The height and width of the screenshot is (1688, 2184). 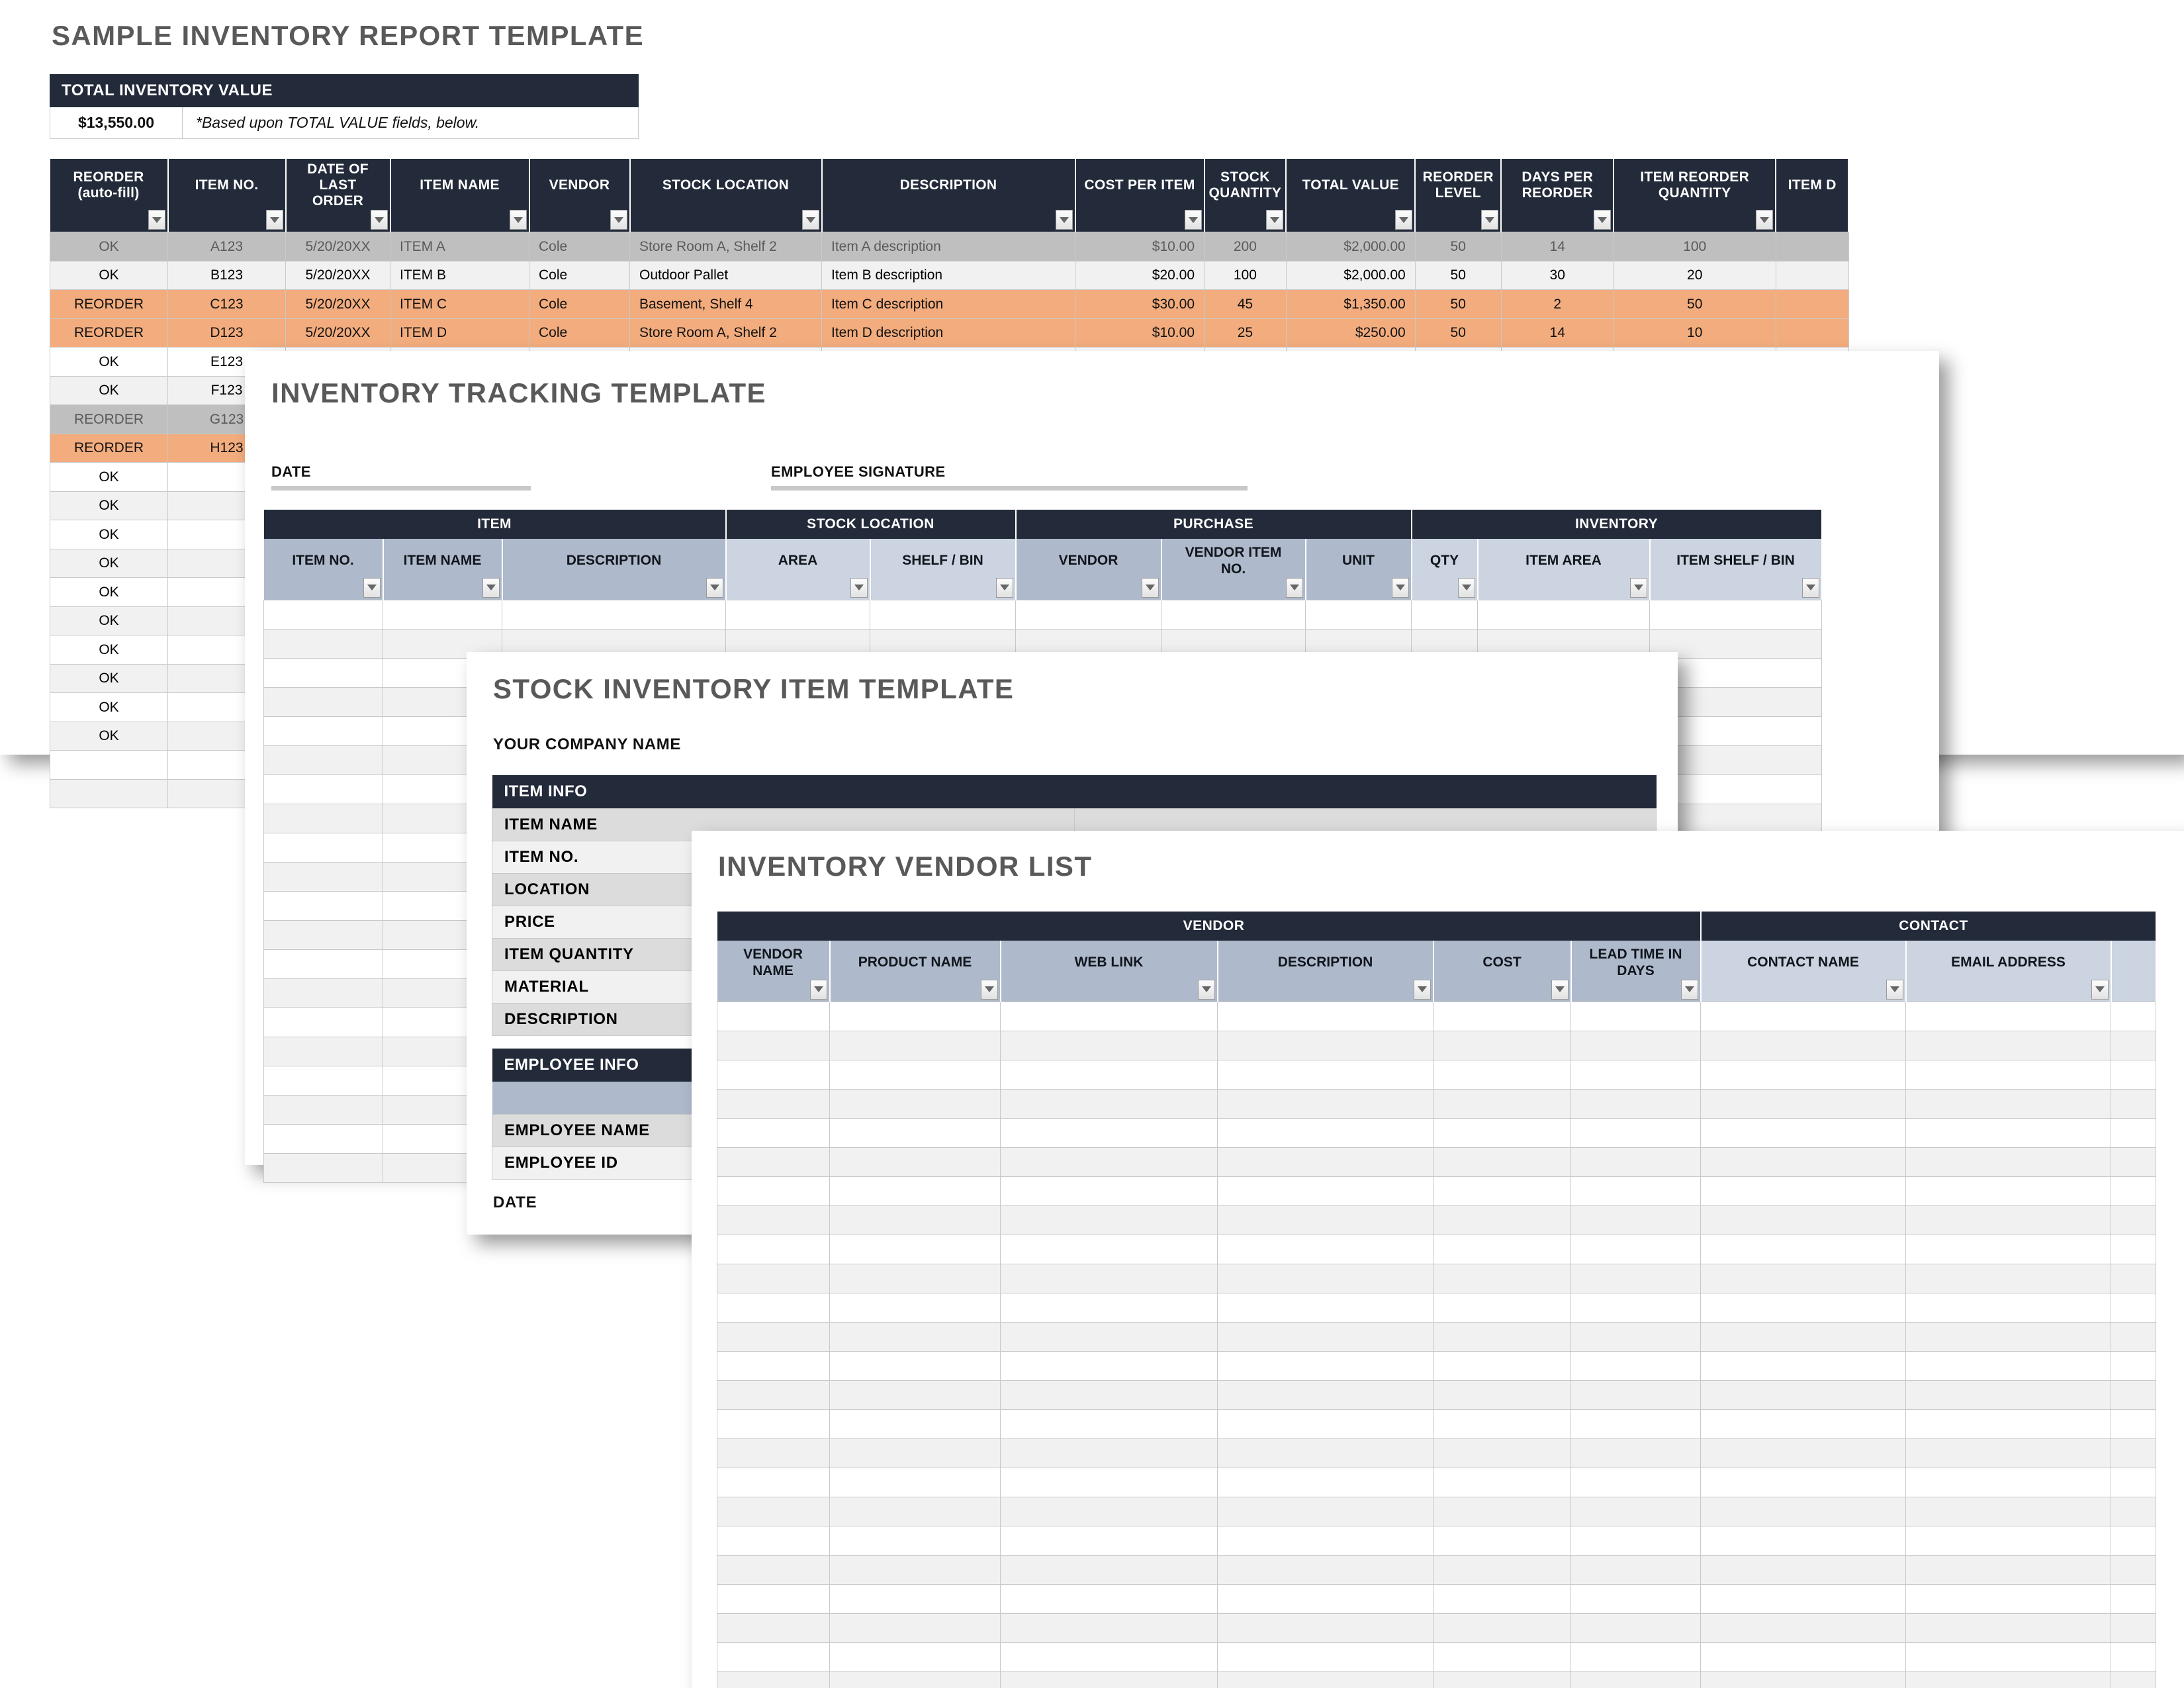 I want to click on column-header-contact-name: CONTACT NAME, so click(x=1803, y=971).